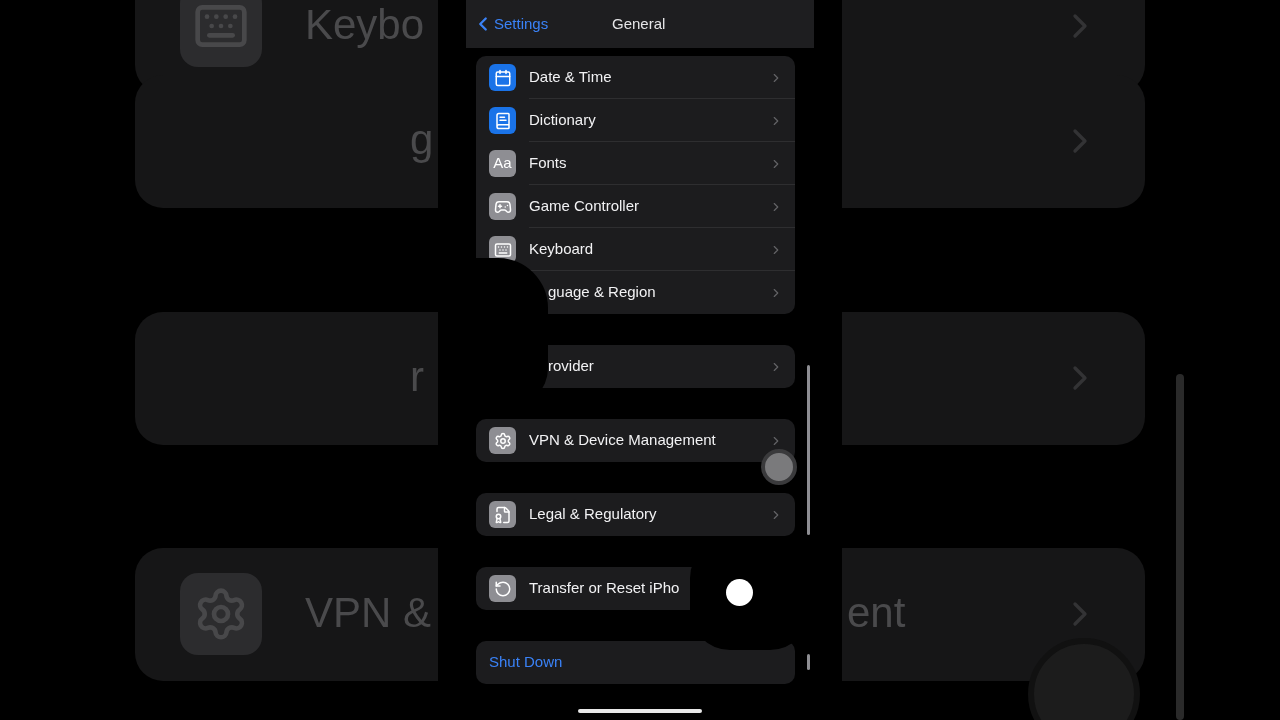  What do you see at coordinates (593, 514) in the screenshot?
I see `row-label: Legal & Regulatory` at bounding box center [593, 514].